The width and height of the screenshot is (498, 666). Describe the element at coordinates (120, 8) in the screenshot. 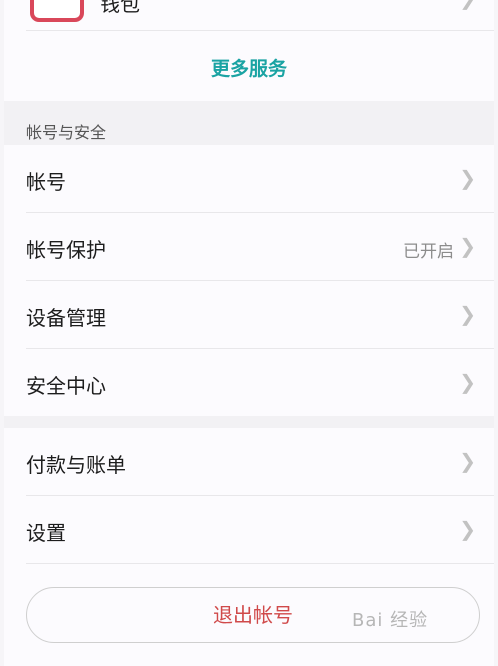

I see `wallet-label: 钱包` at that location.